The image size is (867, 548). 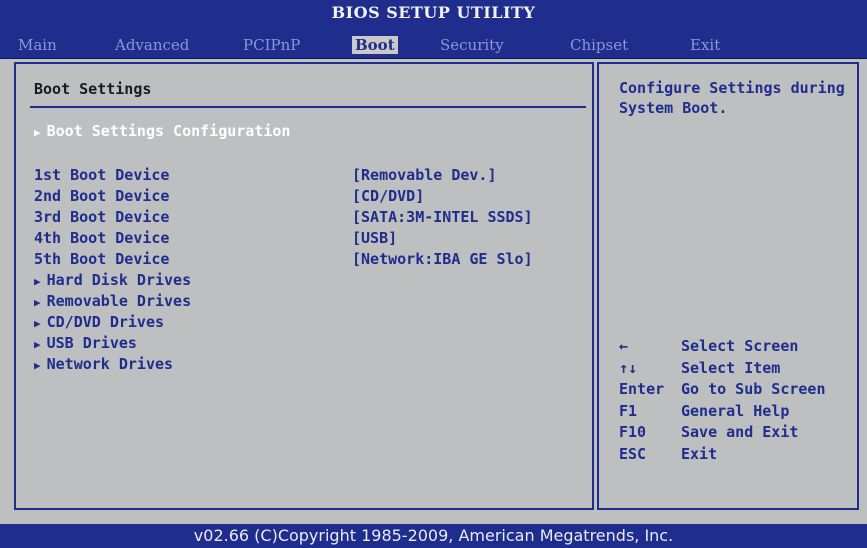 What do you see at coordinates (168, 131) in the screenshot?
I see `boot-settings-configuration-label: Boot Settings Configuration` at bounding box center [168, 131].